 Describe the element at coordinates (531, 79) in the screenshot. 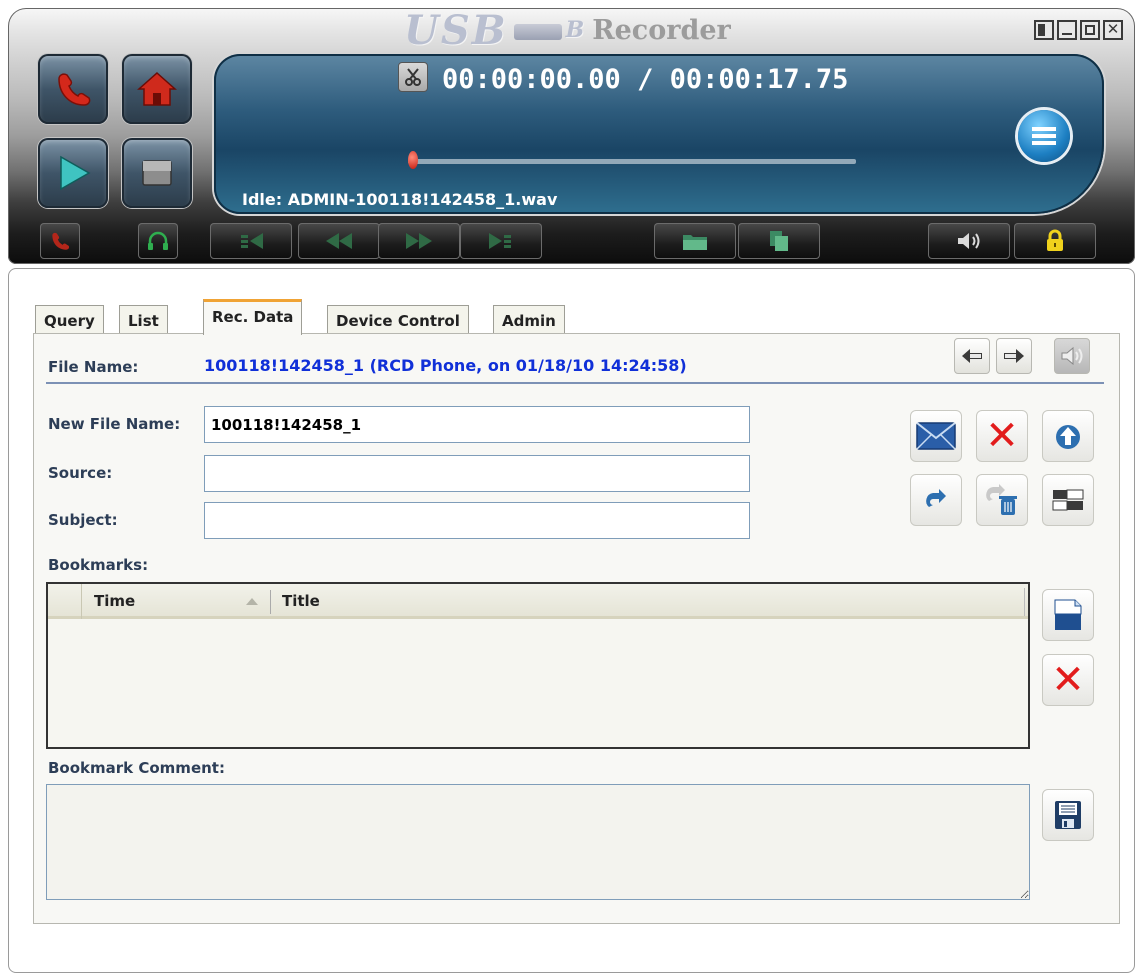

I see `time-current: 00:00:00.00` at that location.